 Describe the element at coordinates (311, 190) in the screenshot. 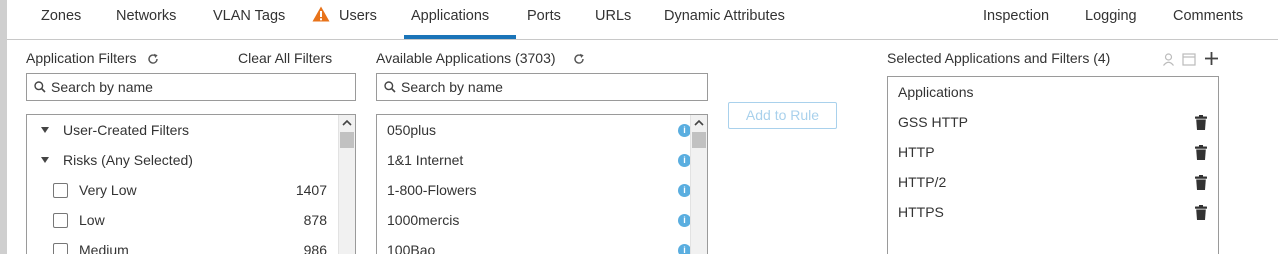

I see `filter-option-count: 1407` at that location.